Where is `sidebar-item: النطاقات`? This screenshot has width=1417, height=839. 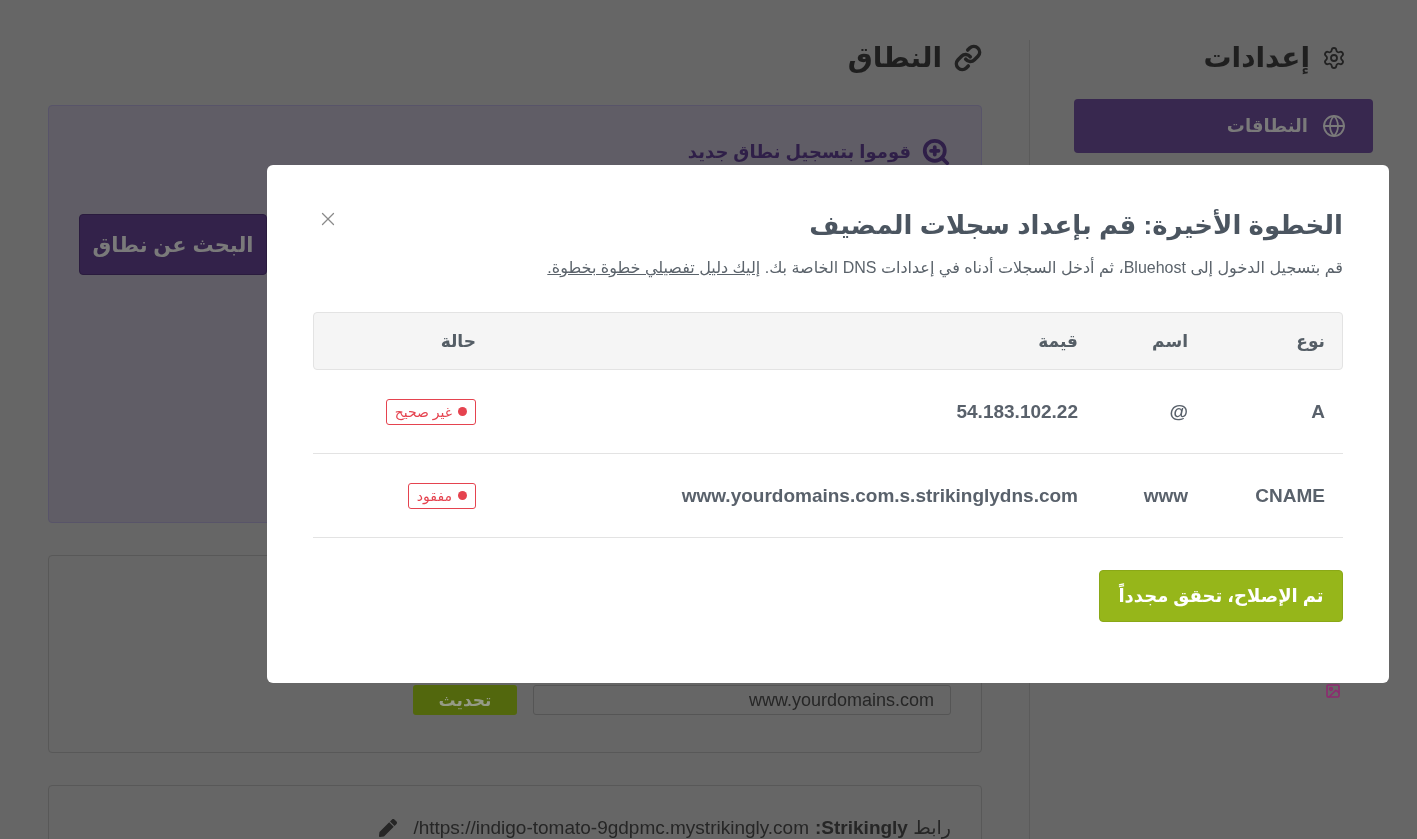 sidebar-item: النطاقات is located at coordinates (1223, 126).